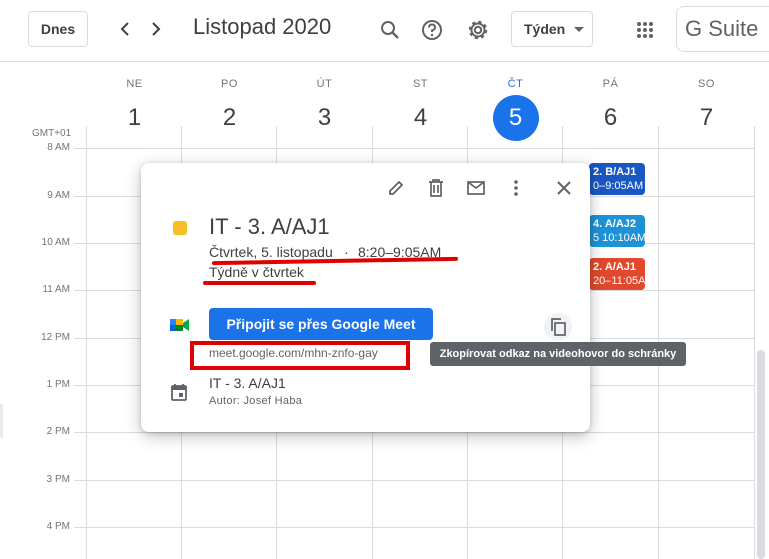  What do you see at coordinates (58, 479) in the screenshot?
I see `hour-label: 3 PM` at bounding box center [58, 479].